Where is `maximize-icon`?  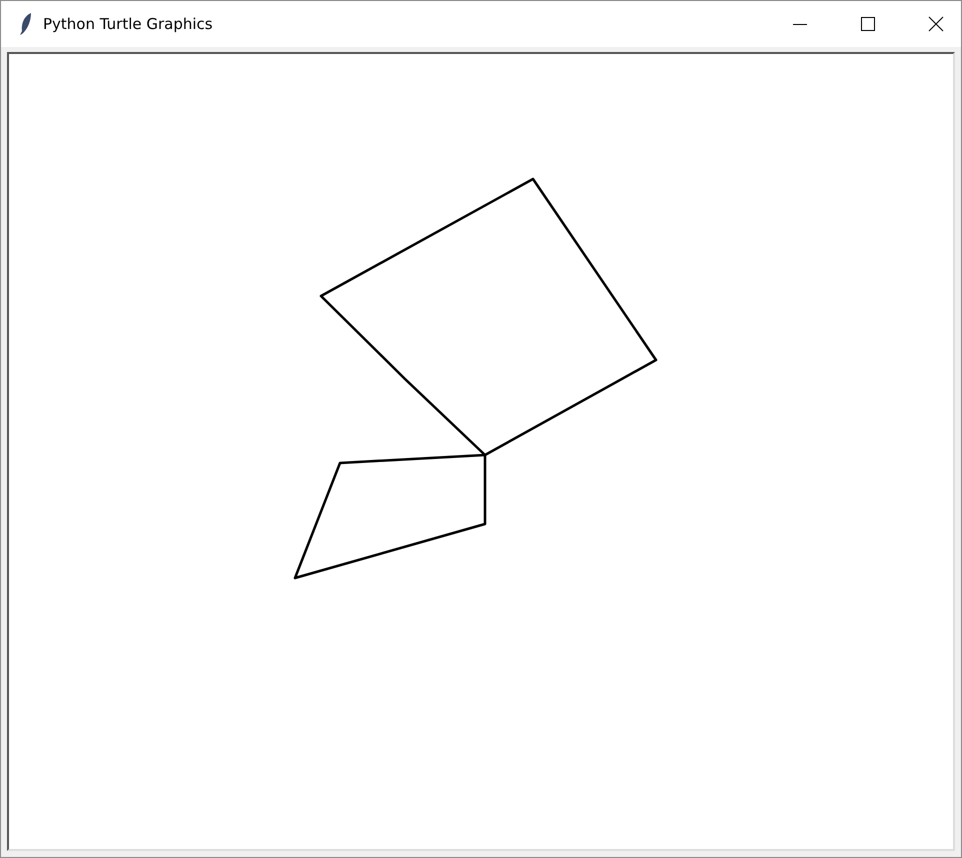 maximize-icon is located at coordinates (868, 24).